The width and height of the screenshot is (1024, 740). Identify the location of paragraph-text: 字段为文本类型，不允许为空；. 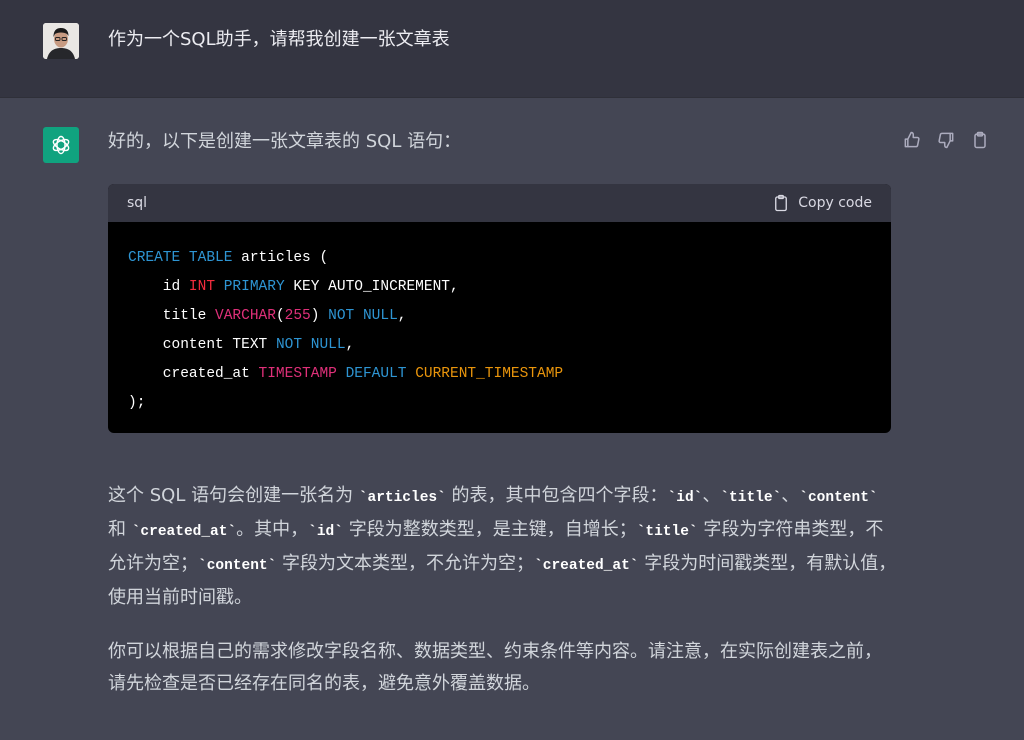
(405, 563).